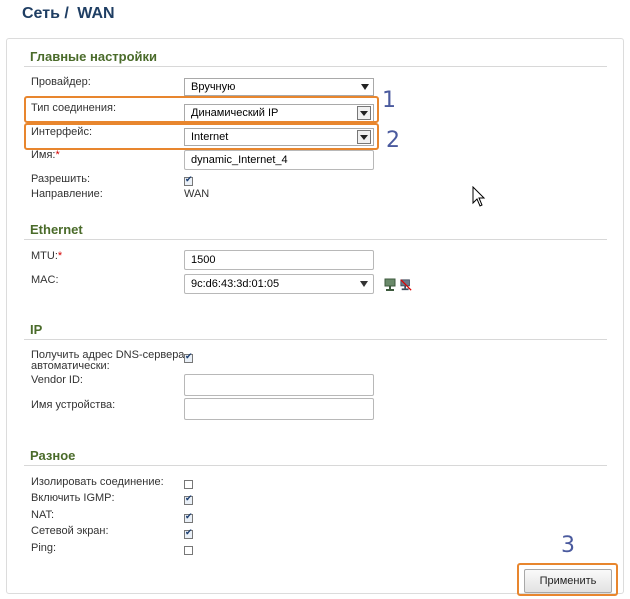 This screenshot has height=599, width=630. Describe the element at coordinates (67, 194) in the screenshot. I see `direction-label: Направление:` at that location.